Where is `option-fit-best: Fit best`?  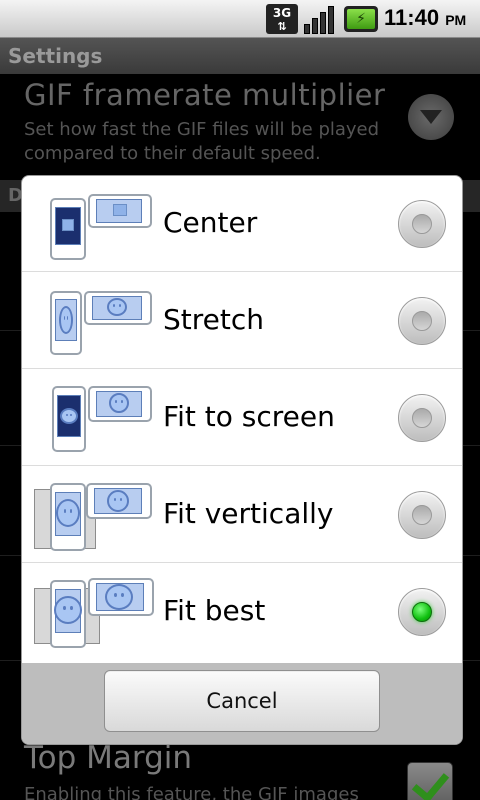
option-fit-best: Fit best is located at coordinates (242, 612).